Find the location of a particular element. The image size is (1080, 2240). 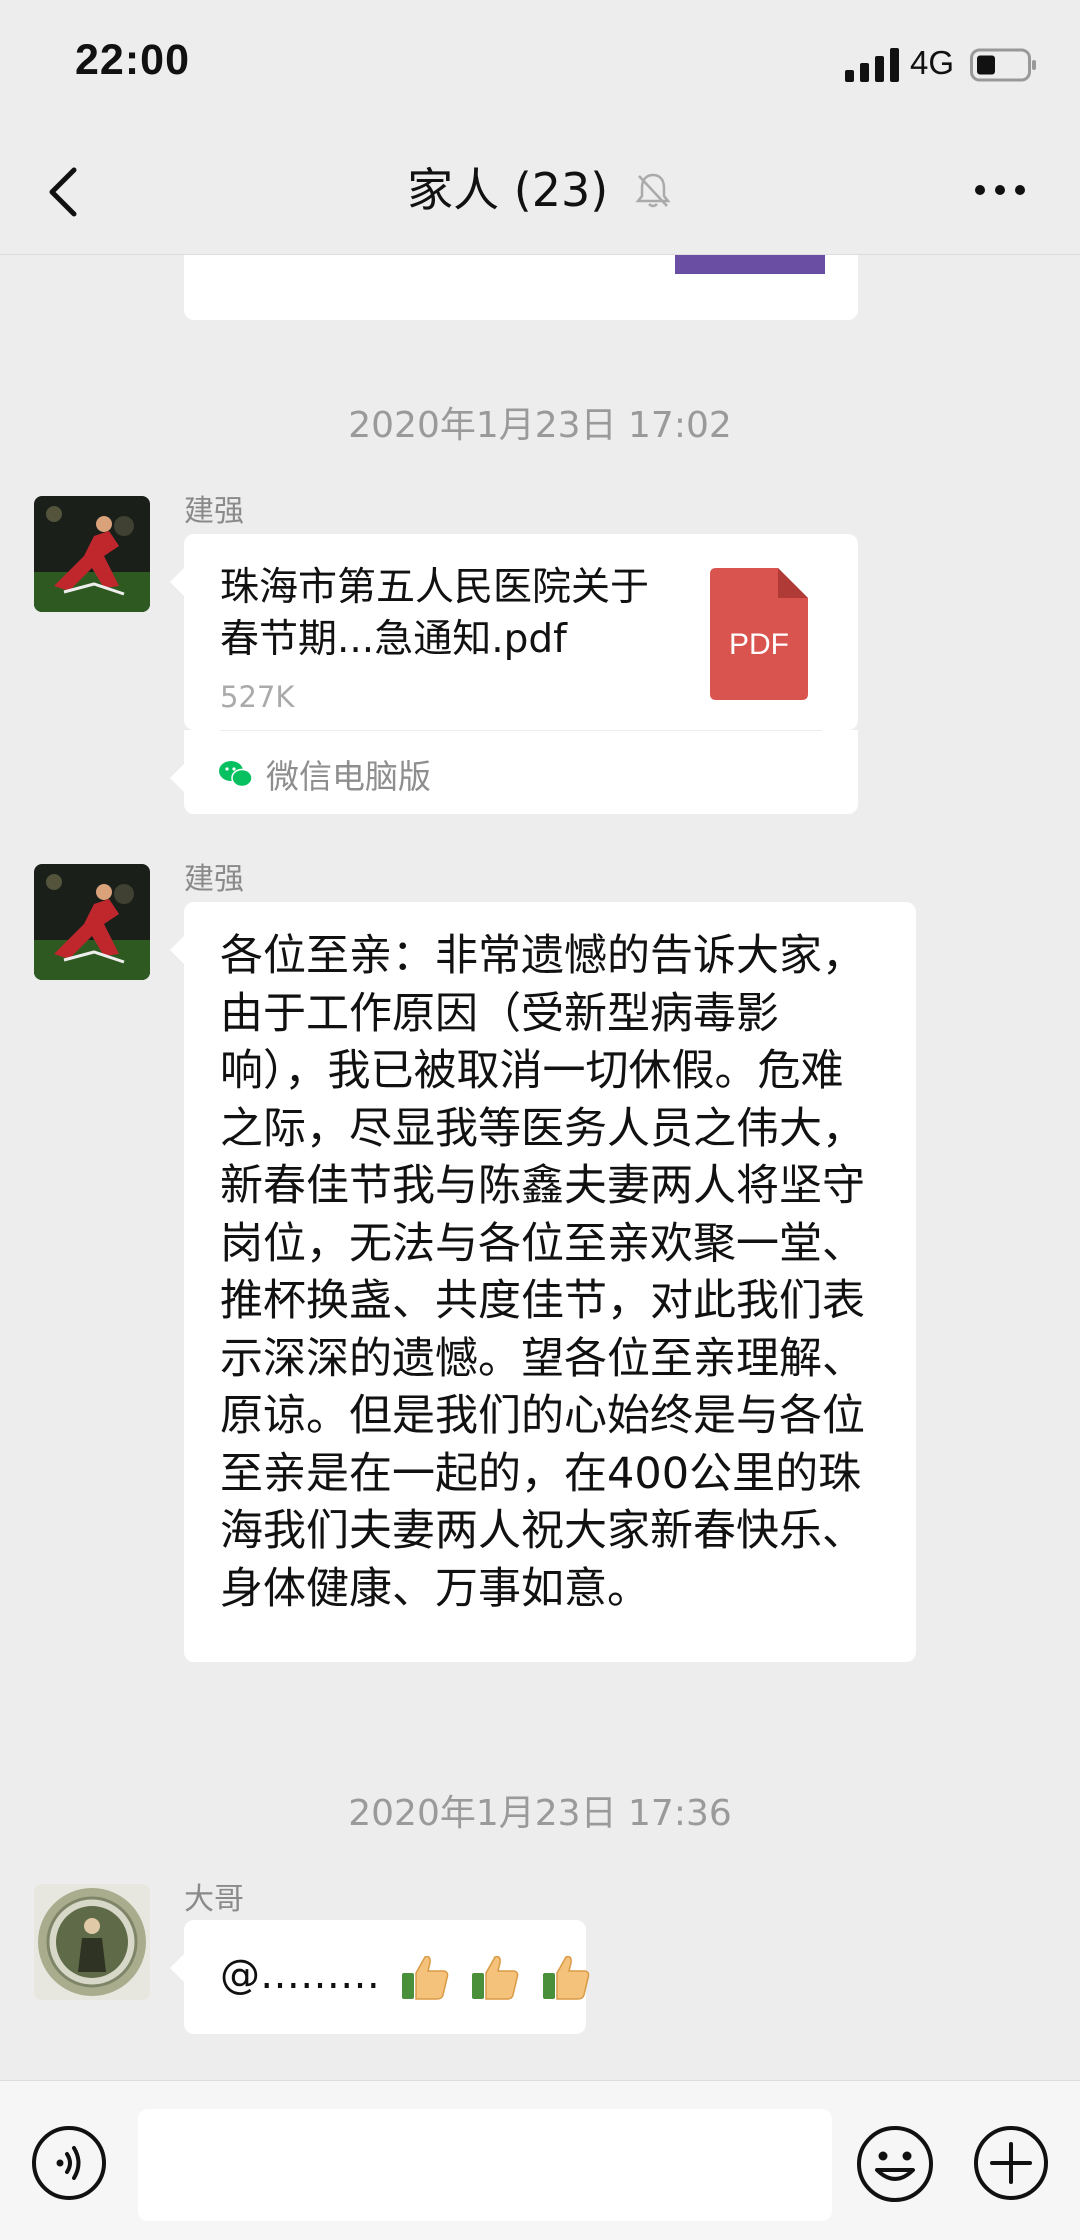

file-name: 珠海市第五人民医院关于春节期...急通知.pdf is located at coordinates (435, 613).